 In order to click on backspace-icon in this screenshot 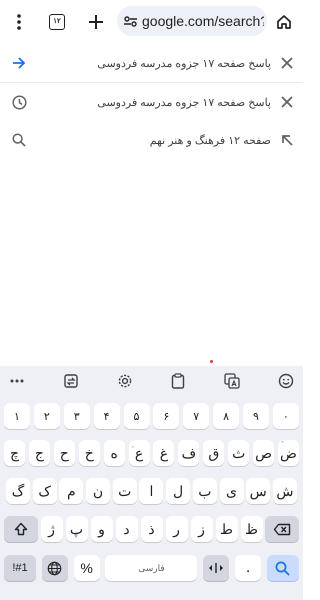, I will do `click(282, 529)`.